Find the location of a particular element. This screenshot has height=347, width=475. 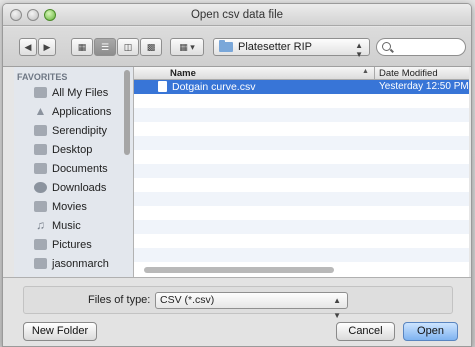

sidebar-item-label: Downloads is located at coordinates (79, 187).